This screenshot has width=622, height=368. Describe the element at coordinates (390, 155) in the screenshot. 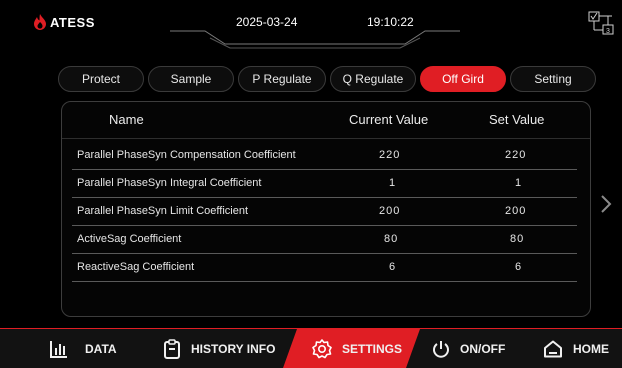

I see `row-current-value: 220` at that location.